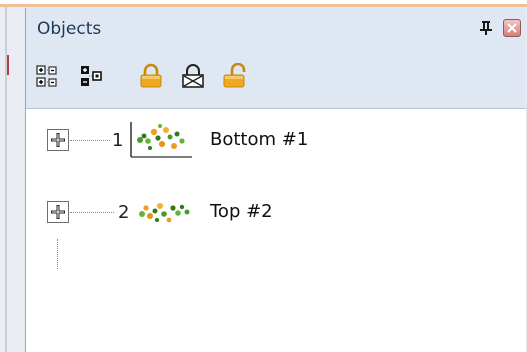 Image resolution: width=527 pixels, height=352 pixels. Describe the element at coordinates (12, 179) in the screenshot. I see `left-gutter` at that location.